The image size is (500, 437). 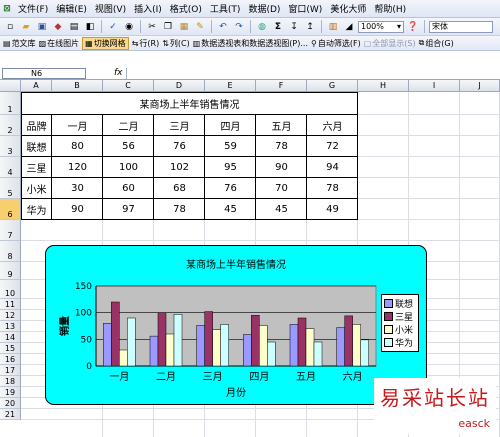 I want to click on row-header-21: 21, so click(x=10, y=414).